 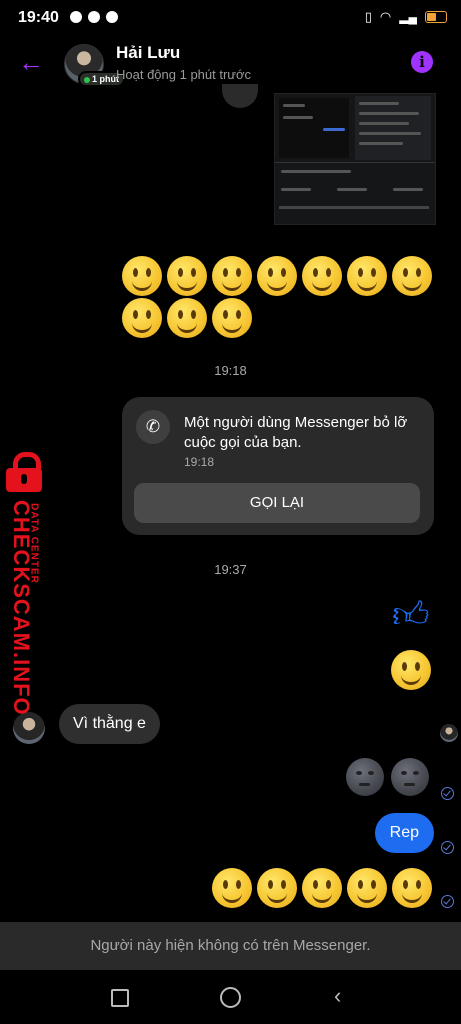 What do you see at coordinates (240, 96) in the screenshot?
I see `camera-icon` at bounding box center [240, 96].